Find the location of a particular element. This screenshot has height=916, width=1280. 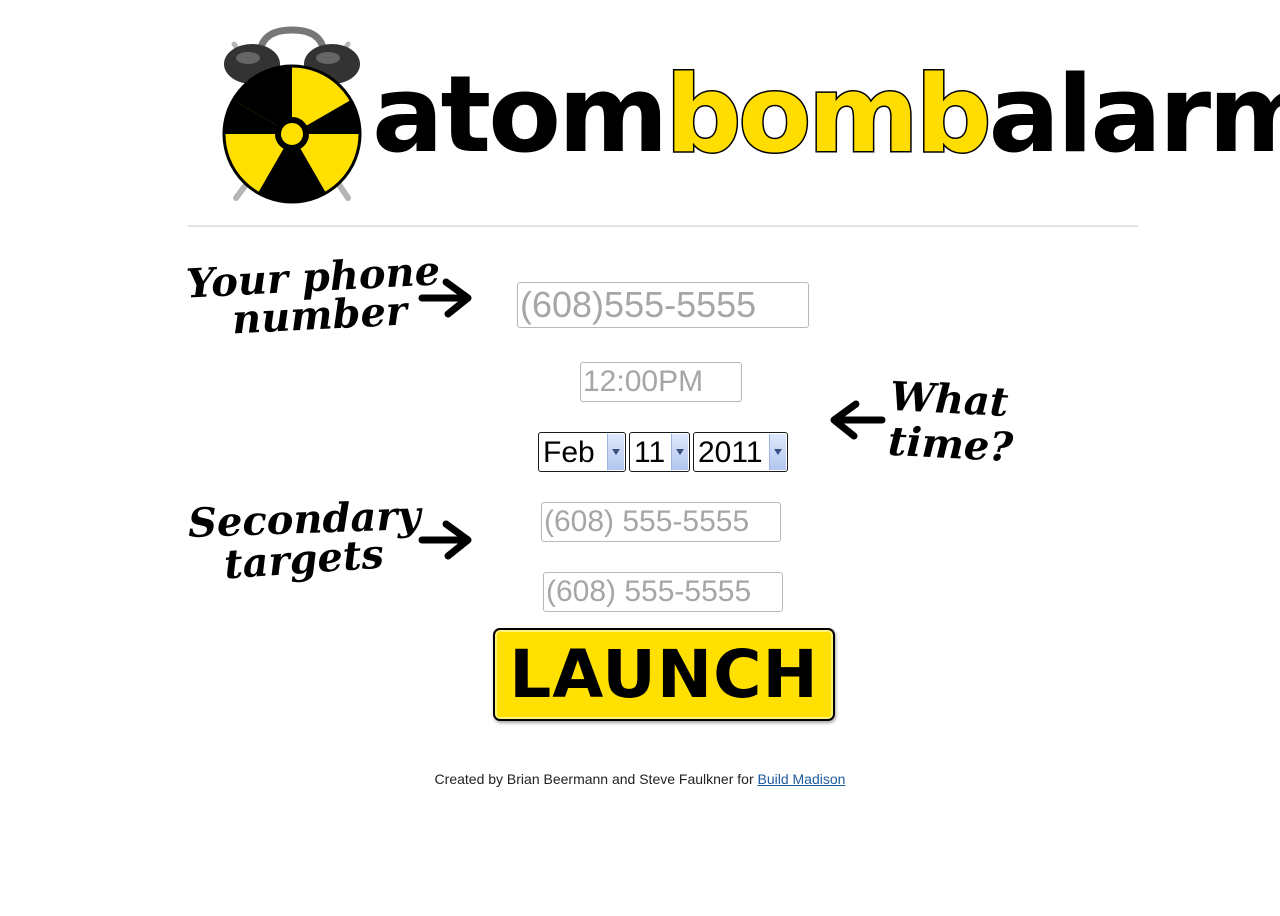

logo-word-bomb: bomb is located at coordinates (828, 114).